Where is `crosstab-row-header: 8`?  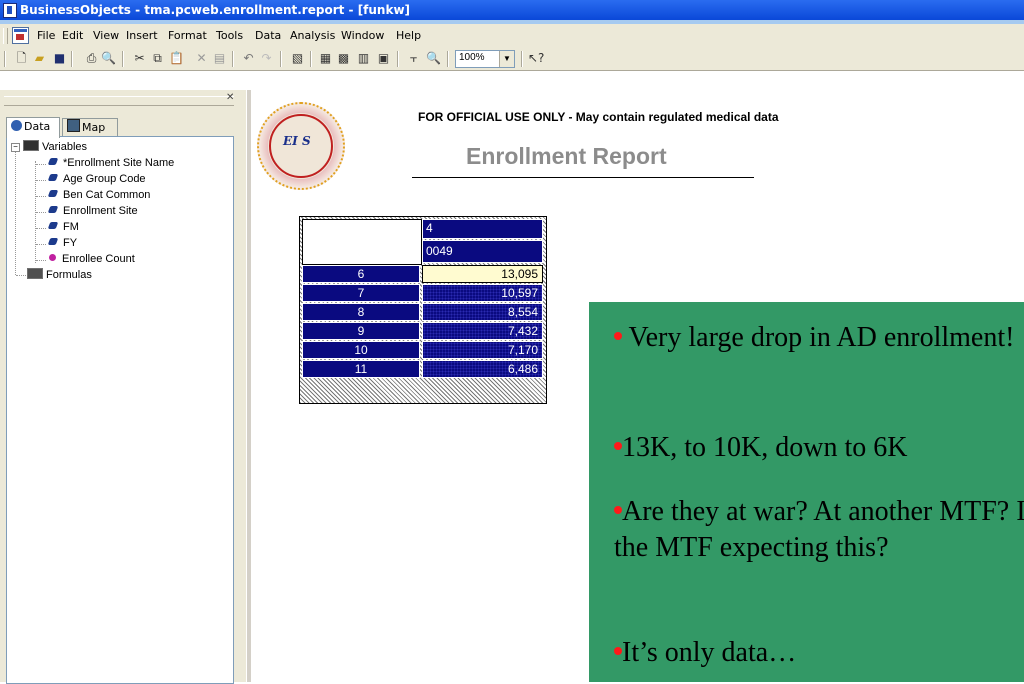 crosstab-row-header: 8 is located at coordinates (361, 312).